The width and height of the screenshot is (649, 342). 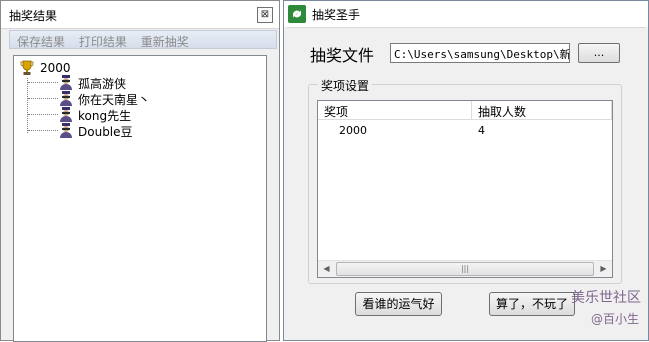 I want to click on tree-node-winner: 孤高游侠, so click(x=138, y=82).